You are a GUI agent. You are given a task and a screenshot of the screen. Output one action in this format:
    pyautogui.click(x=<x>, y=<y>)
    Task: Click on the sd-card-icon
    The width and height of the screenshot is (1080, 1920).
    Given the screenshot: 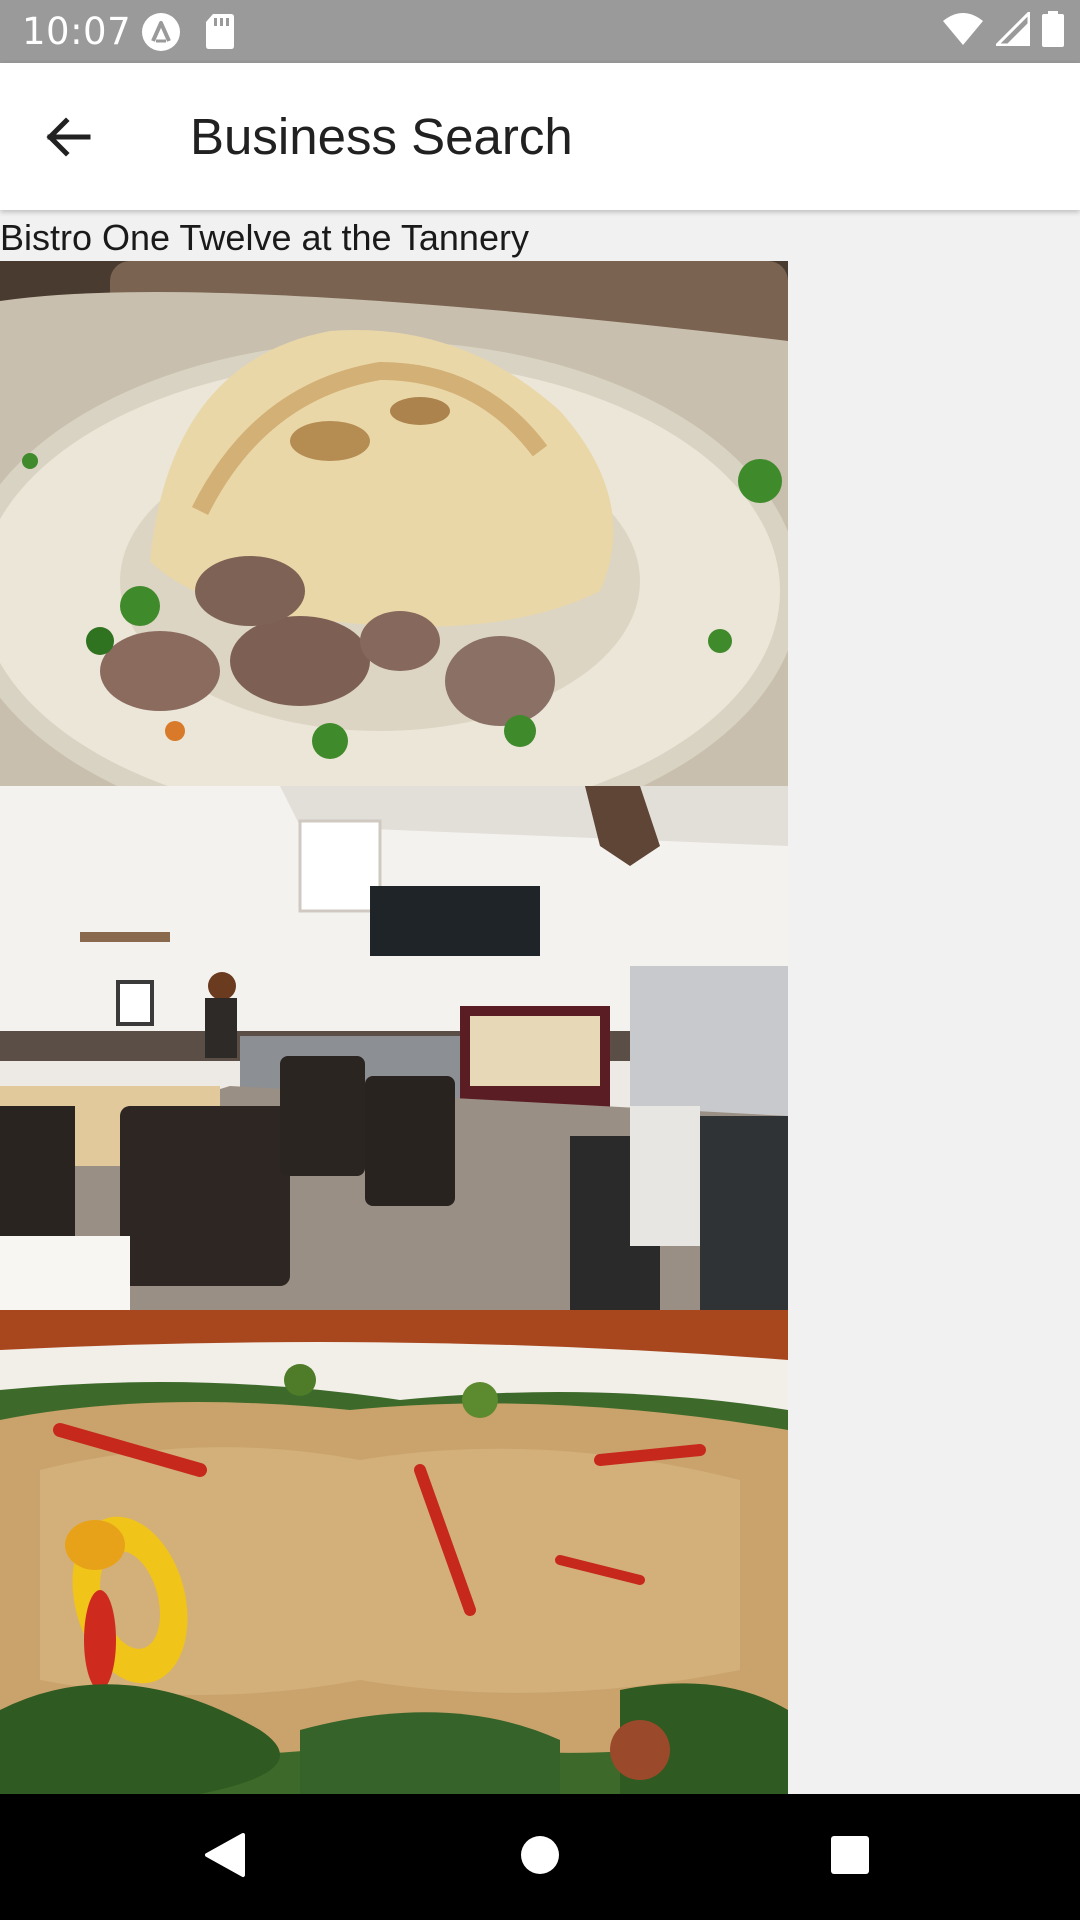 What is the action you would take?
    pyautogui.click(x=220, y=33)
    